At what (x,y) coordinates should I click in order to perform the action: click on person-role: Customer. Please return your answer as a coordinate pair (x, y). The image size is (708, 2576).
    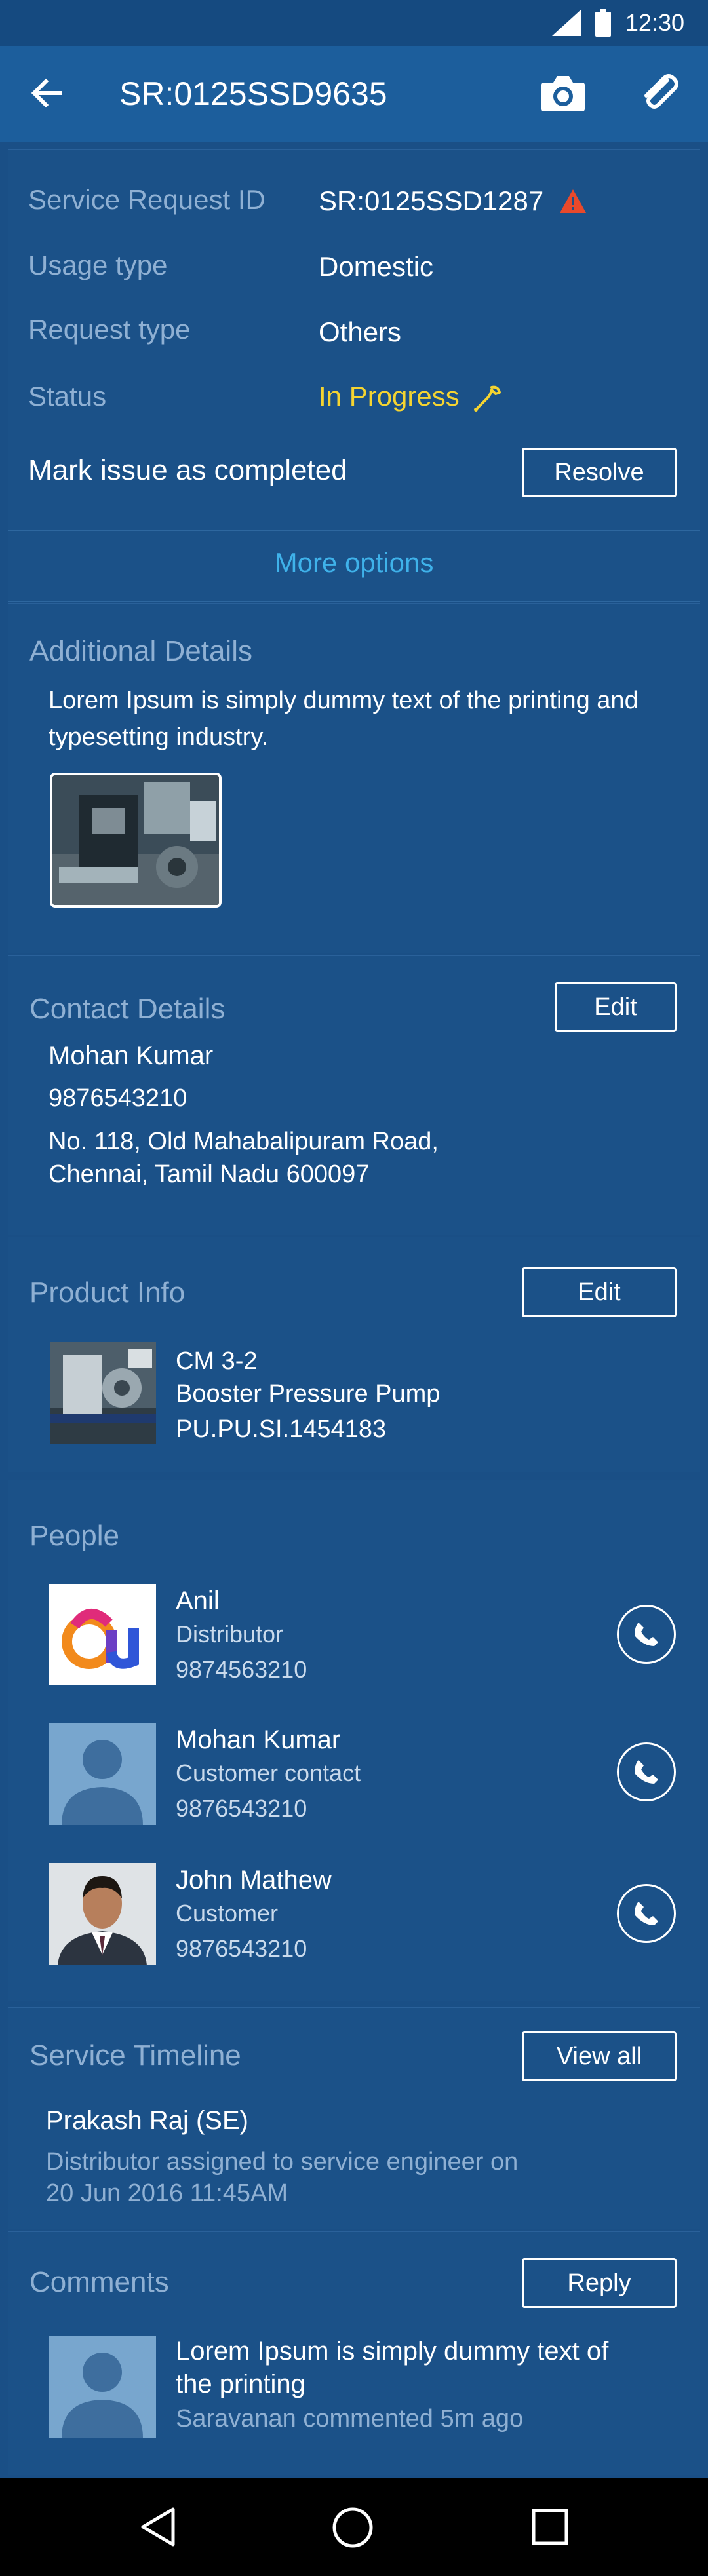
    Looking at the image, I should click on (227, 1913).